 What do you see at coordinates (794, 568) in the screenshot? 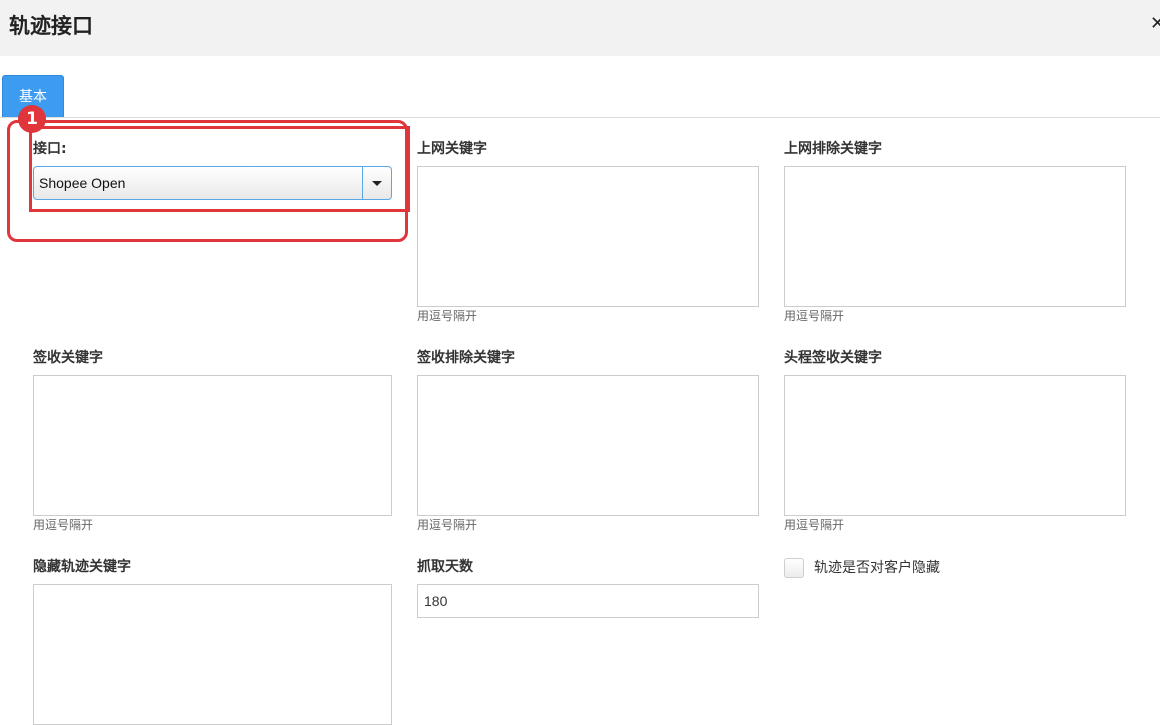
I see `hide-from-customer-checkbox` at bounding box center [794, 568].